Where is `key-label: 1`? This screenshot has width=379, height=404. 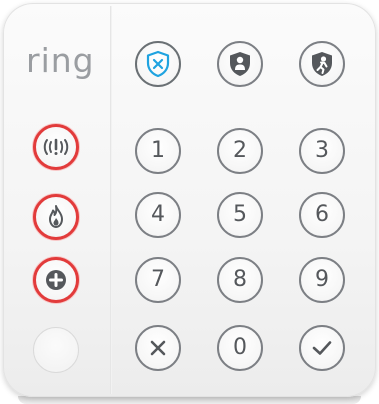
key-label: 1 is located at coordinates (158, 150).